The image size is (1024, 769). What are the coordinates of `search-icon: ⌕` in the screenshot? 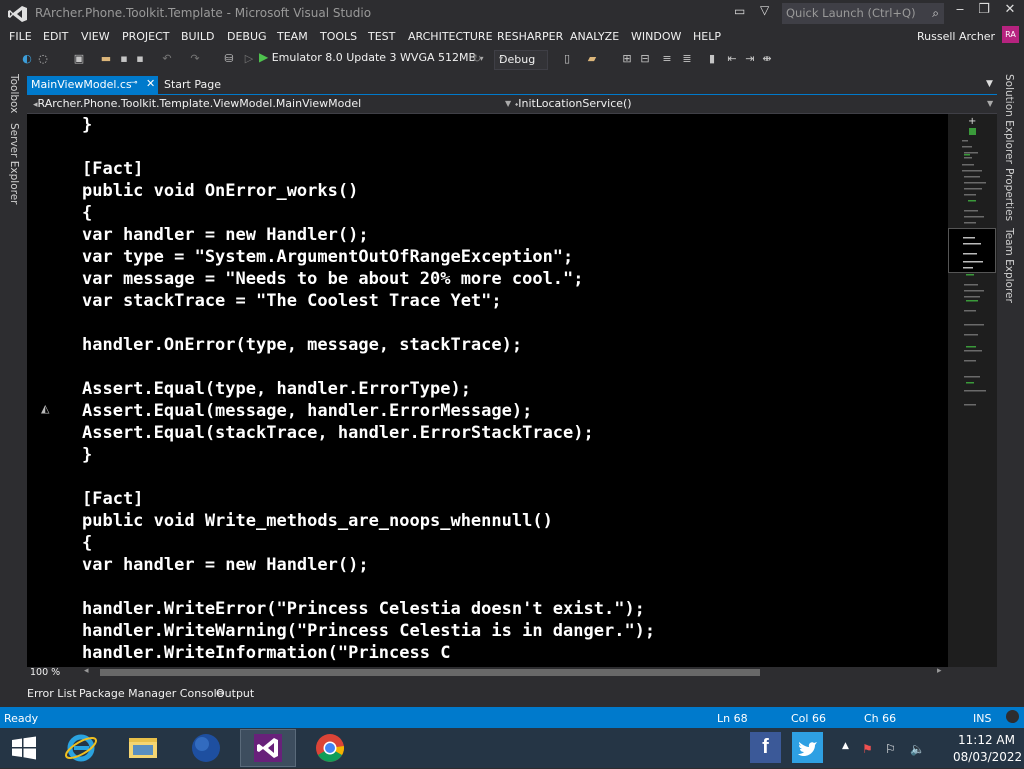 It's located at (935, 13).